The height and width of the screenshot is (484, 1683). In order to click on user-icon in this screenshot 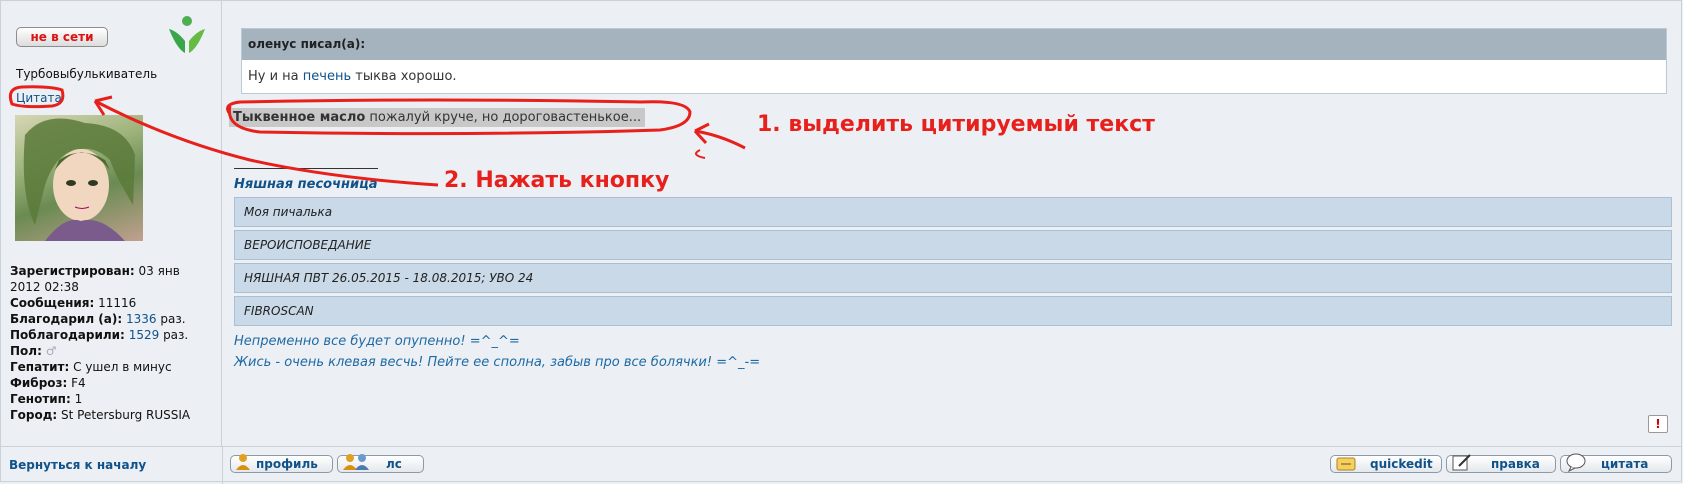, I will do `click(243, 462)`.